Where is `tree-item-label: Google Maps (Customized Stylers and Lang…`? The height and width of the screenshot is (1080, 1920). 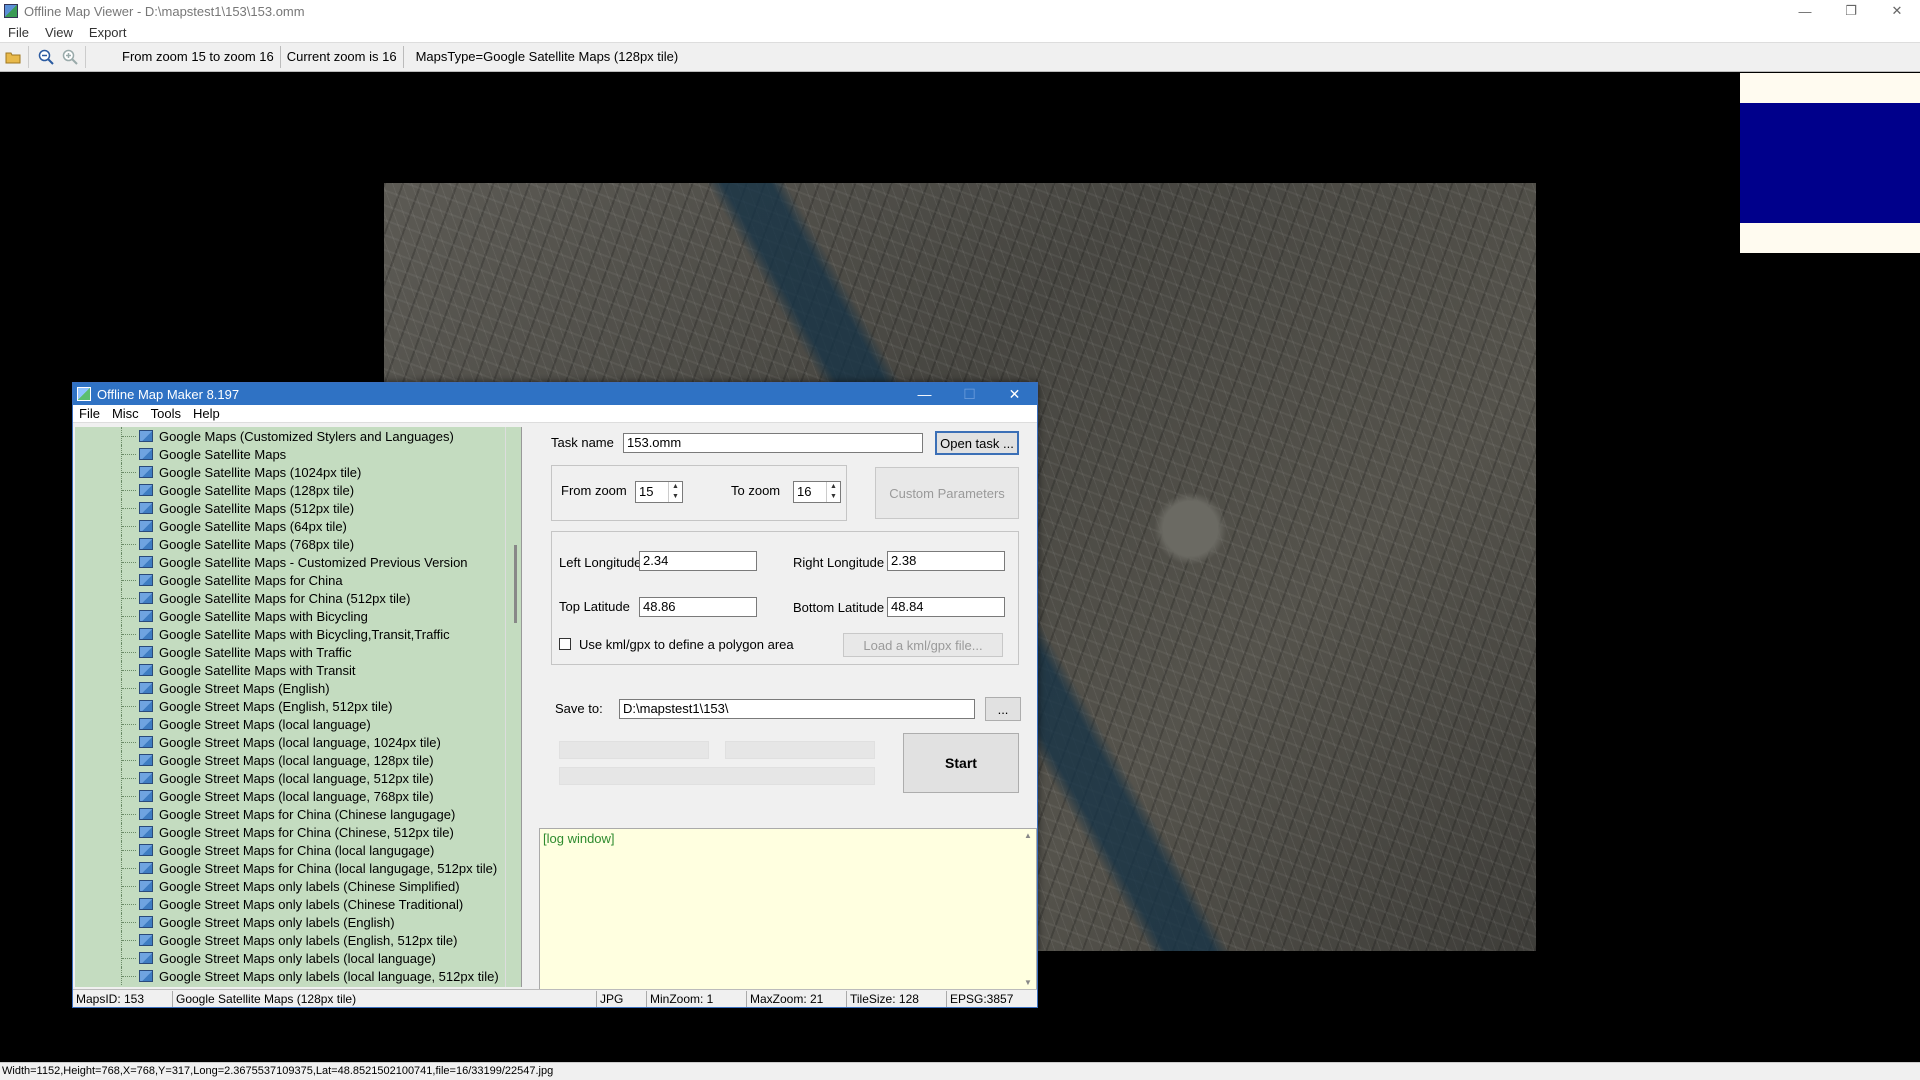
tree-item-label: Google Maps (Customized Stylers and Lang… is located at coordinates (306, 436).